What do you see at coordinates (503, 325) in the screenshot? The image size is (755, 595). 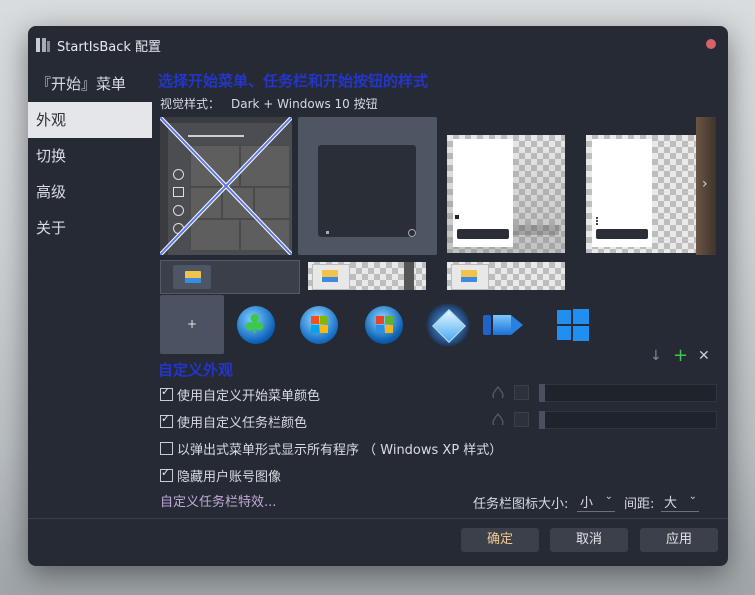 I see `start-button-arrow` at bounding box center [503, 325].